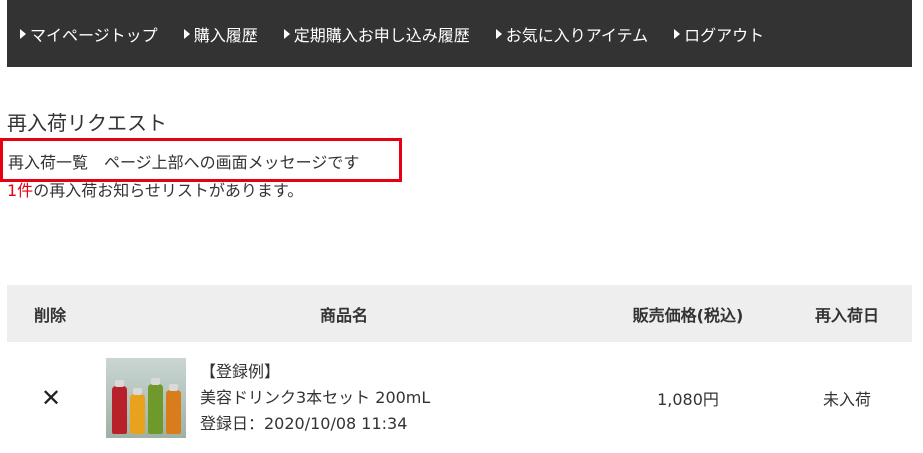 Image resolution: width=923 pixels, height=453 pixels. What do you see at coordinates (184, 162) in the screenshot?
I see `page-message-text: 再入荷一覧 ページ上部への画面メッセージです` at bounding box center [184, 162].